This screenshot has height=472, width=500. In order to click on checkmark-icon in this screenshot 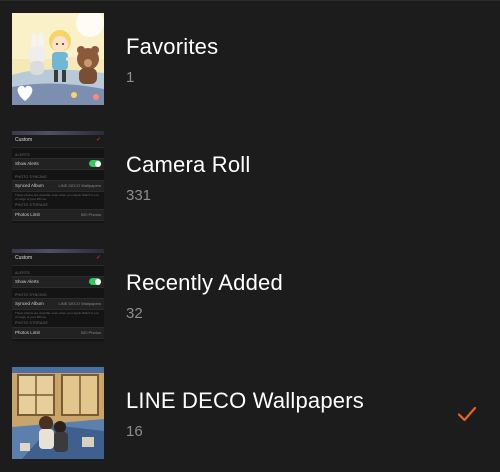, I will do `click(467, 414)`.